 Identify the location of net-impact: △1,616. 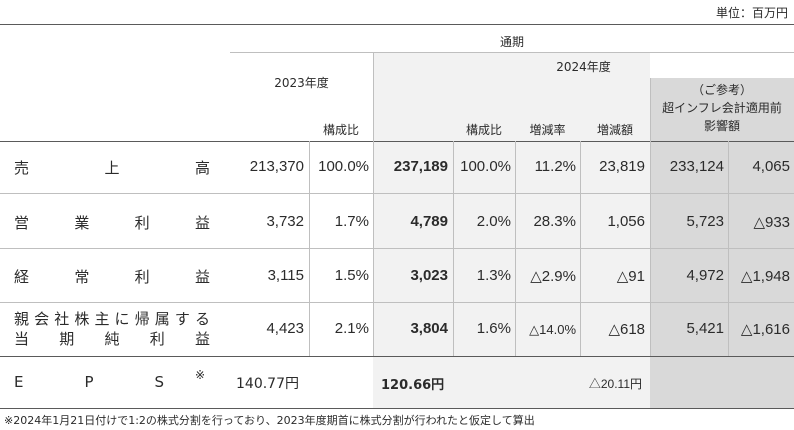
(765, 329).